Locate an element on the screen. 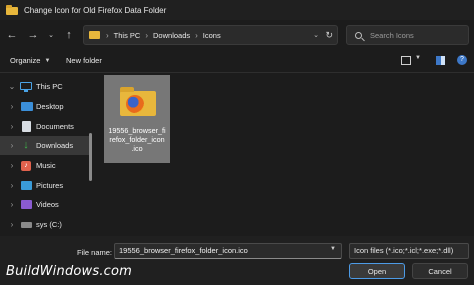 The width and height of the screenshot is (474, 285). sidebar-item-this-pc: ⌄ This PC is located at coordinates (46, 86).